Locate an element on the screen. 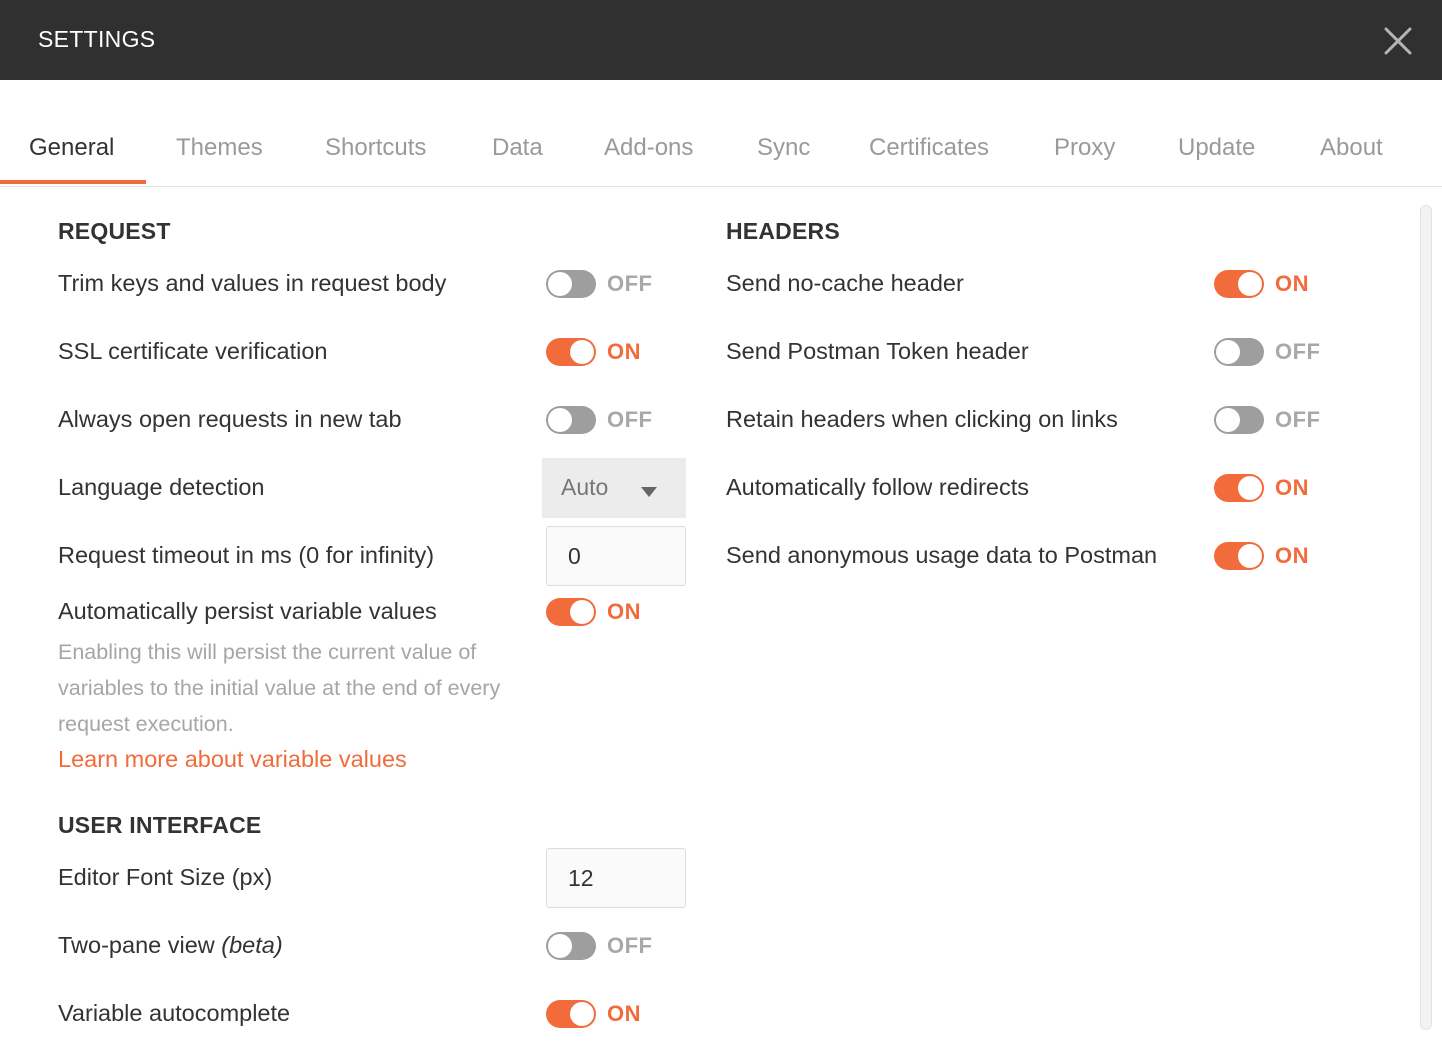 The height and width of the screenshot is (1062, 1442). follow-redirects-toggle is located at coordinates (1239, 488).